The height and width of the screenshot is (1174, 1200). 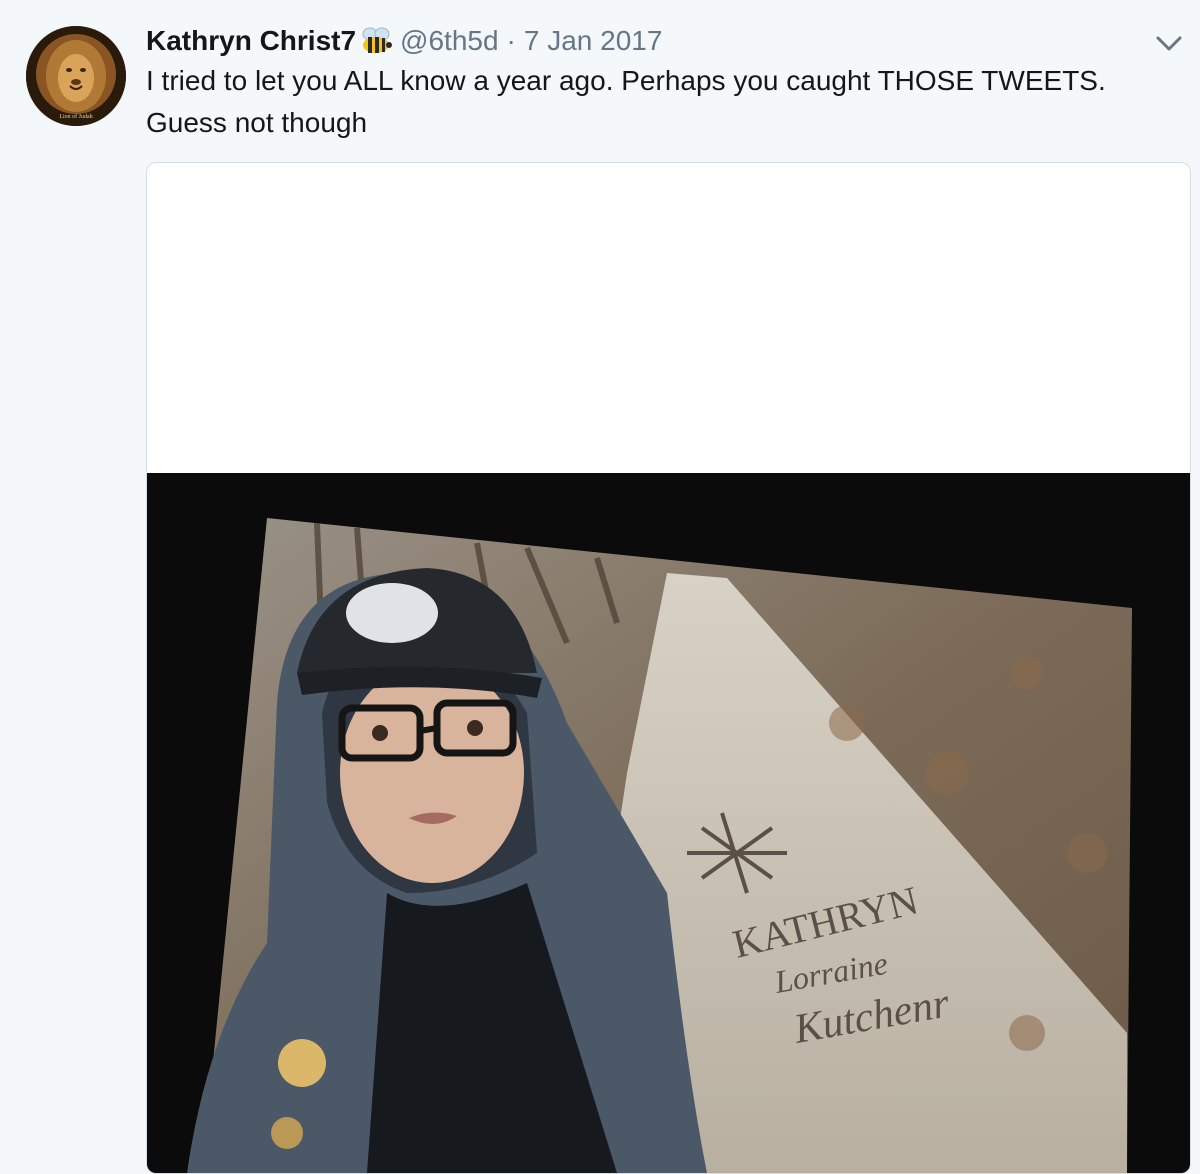 I want to click on user-handle: @6th5d, so click(x=449, y=41).